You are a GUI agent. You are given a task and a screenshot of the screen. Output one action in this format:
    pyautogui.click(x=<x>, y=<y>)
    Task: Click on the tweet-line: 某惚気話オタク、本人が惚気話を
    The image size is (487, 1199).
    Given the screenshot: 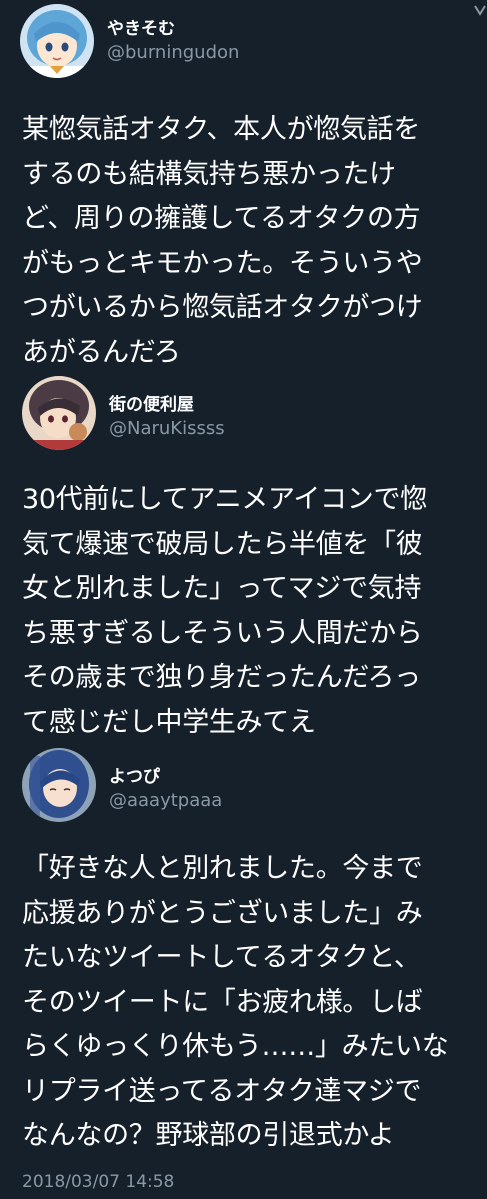 What is the action you would take?
    pyautogui.click(x=221, y=129)
    